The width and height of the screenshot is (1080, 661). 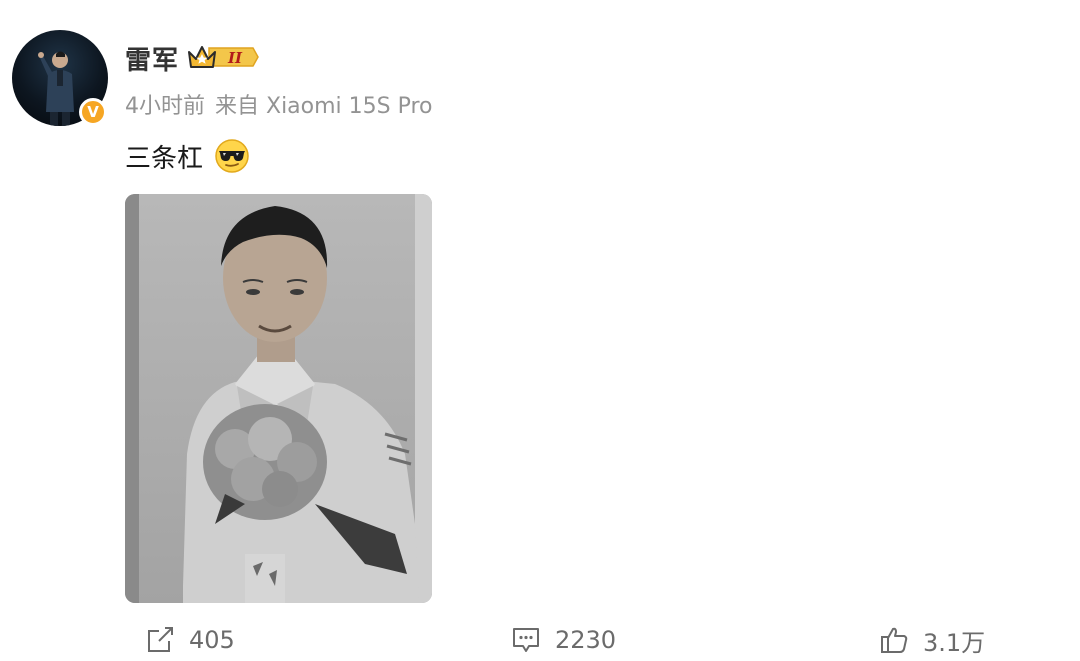 I want to click on thumbs-up-icon, so click(x=894, y=640).